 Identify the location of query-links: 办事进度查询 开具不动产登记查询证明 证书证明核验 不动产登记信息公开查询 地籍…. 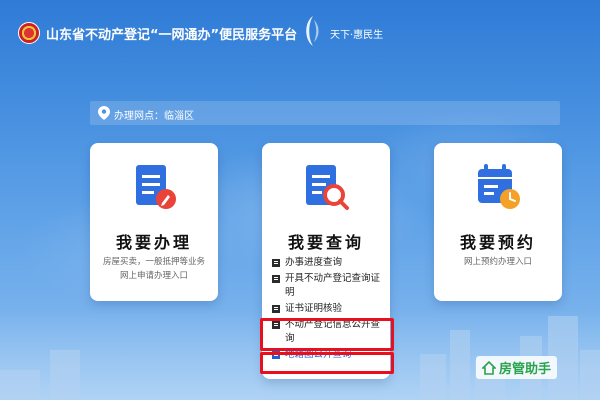
(328, 310).